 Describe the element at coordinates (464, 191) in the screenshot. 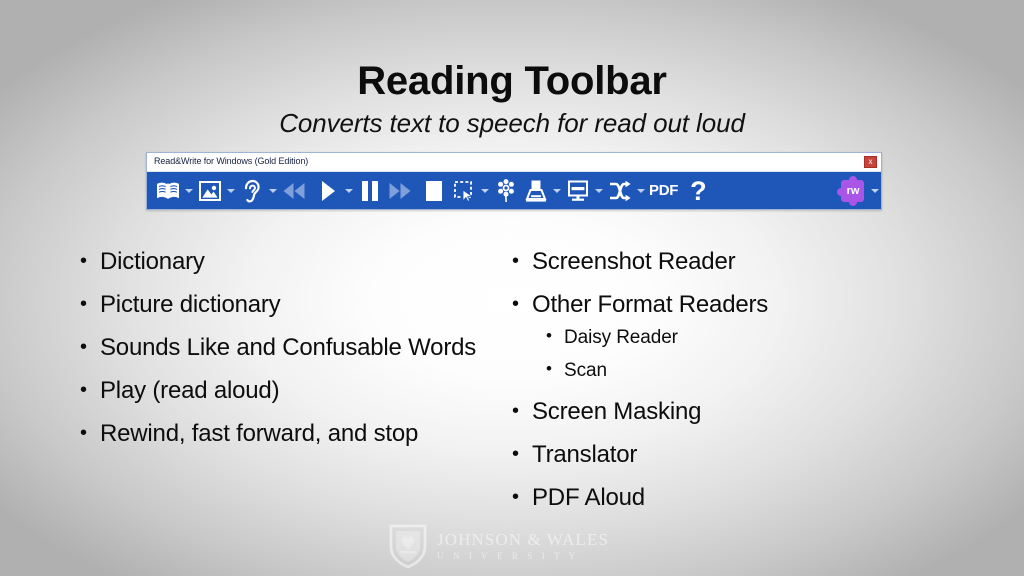

I see `screenshot-reader-icon` at that location.